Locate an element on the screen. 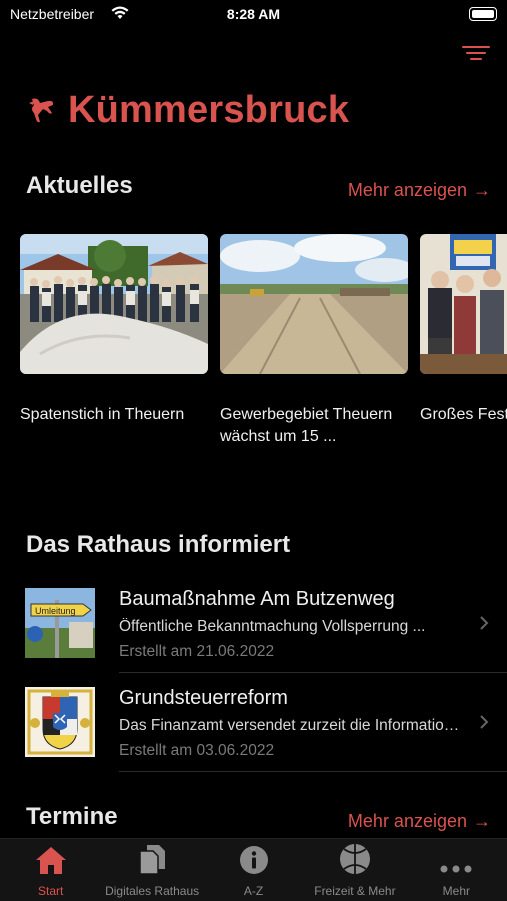 The height and width of the screenshot is (901, 507). news-section-title: Aktuelles is located at coordinates (79, 185).